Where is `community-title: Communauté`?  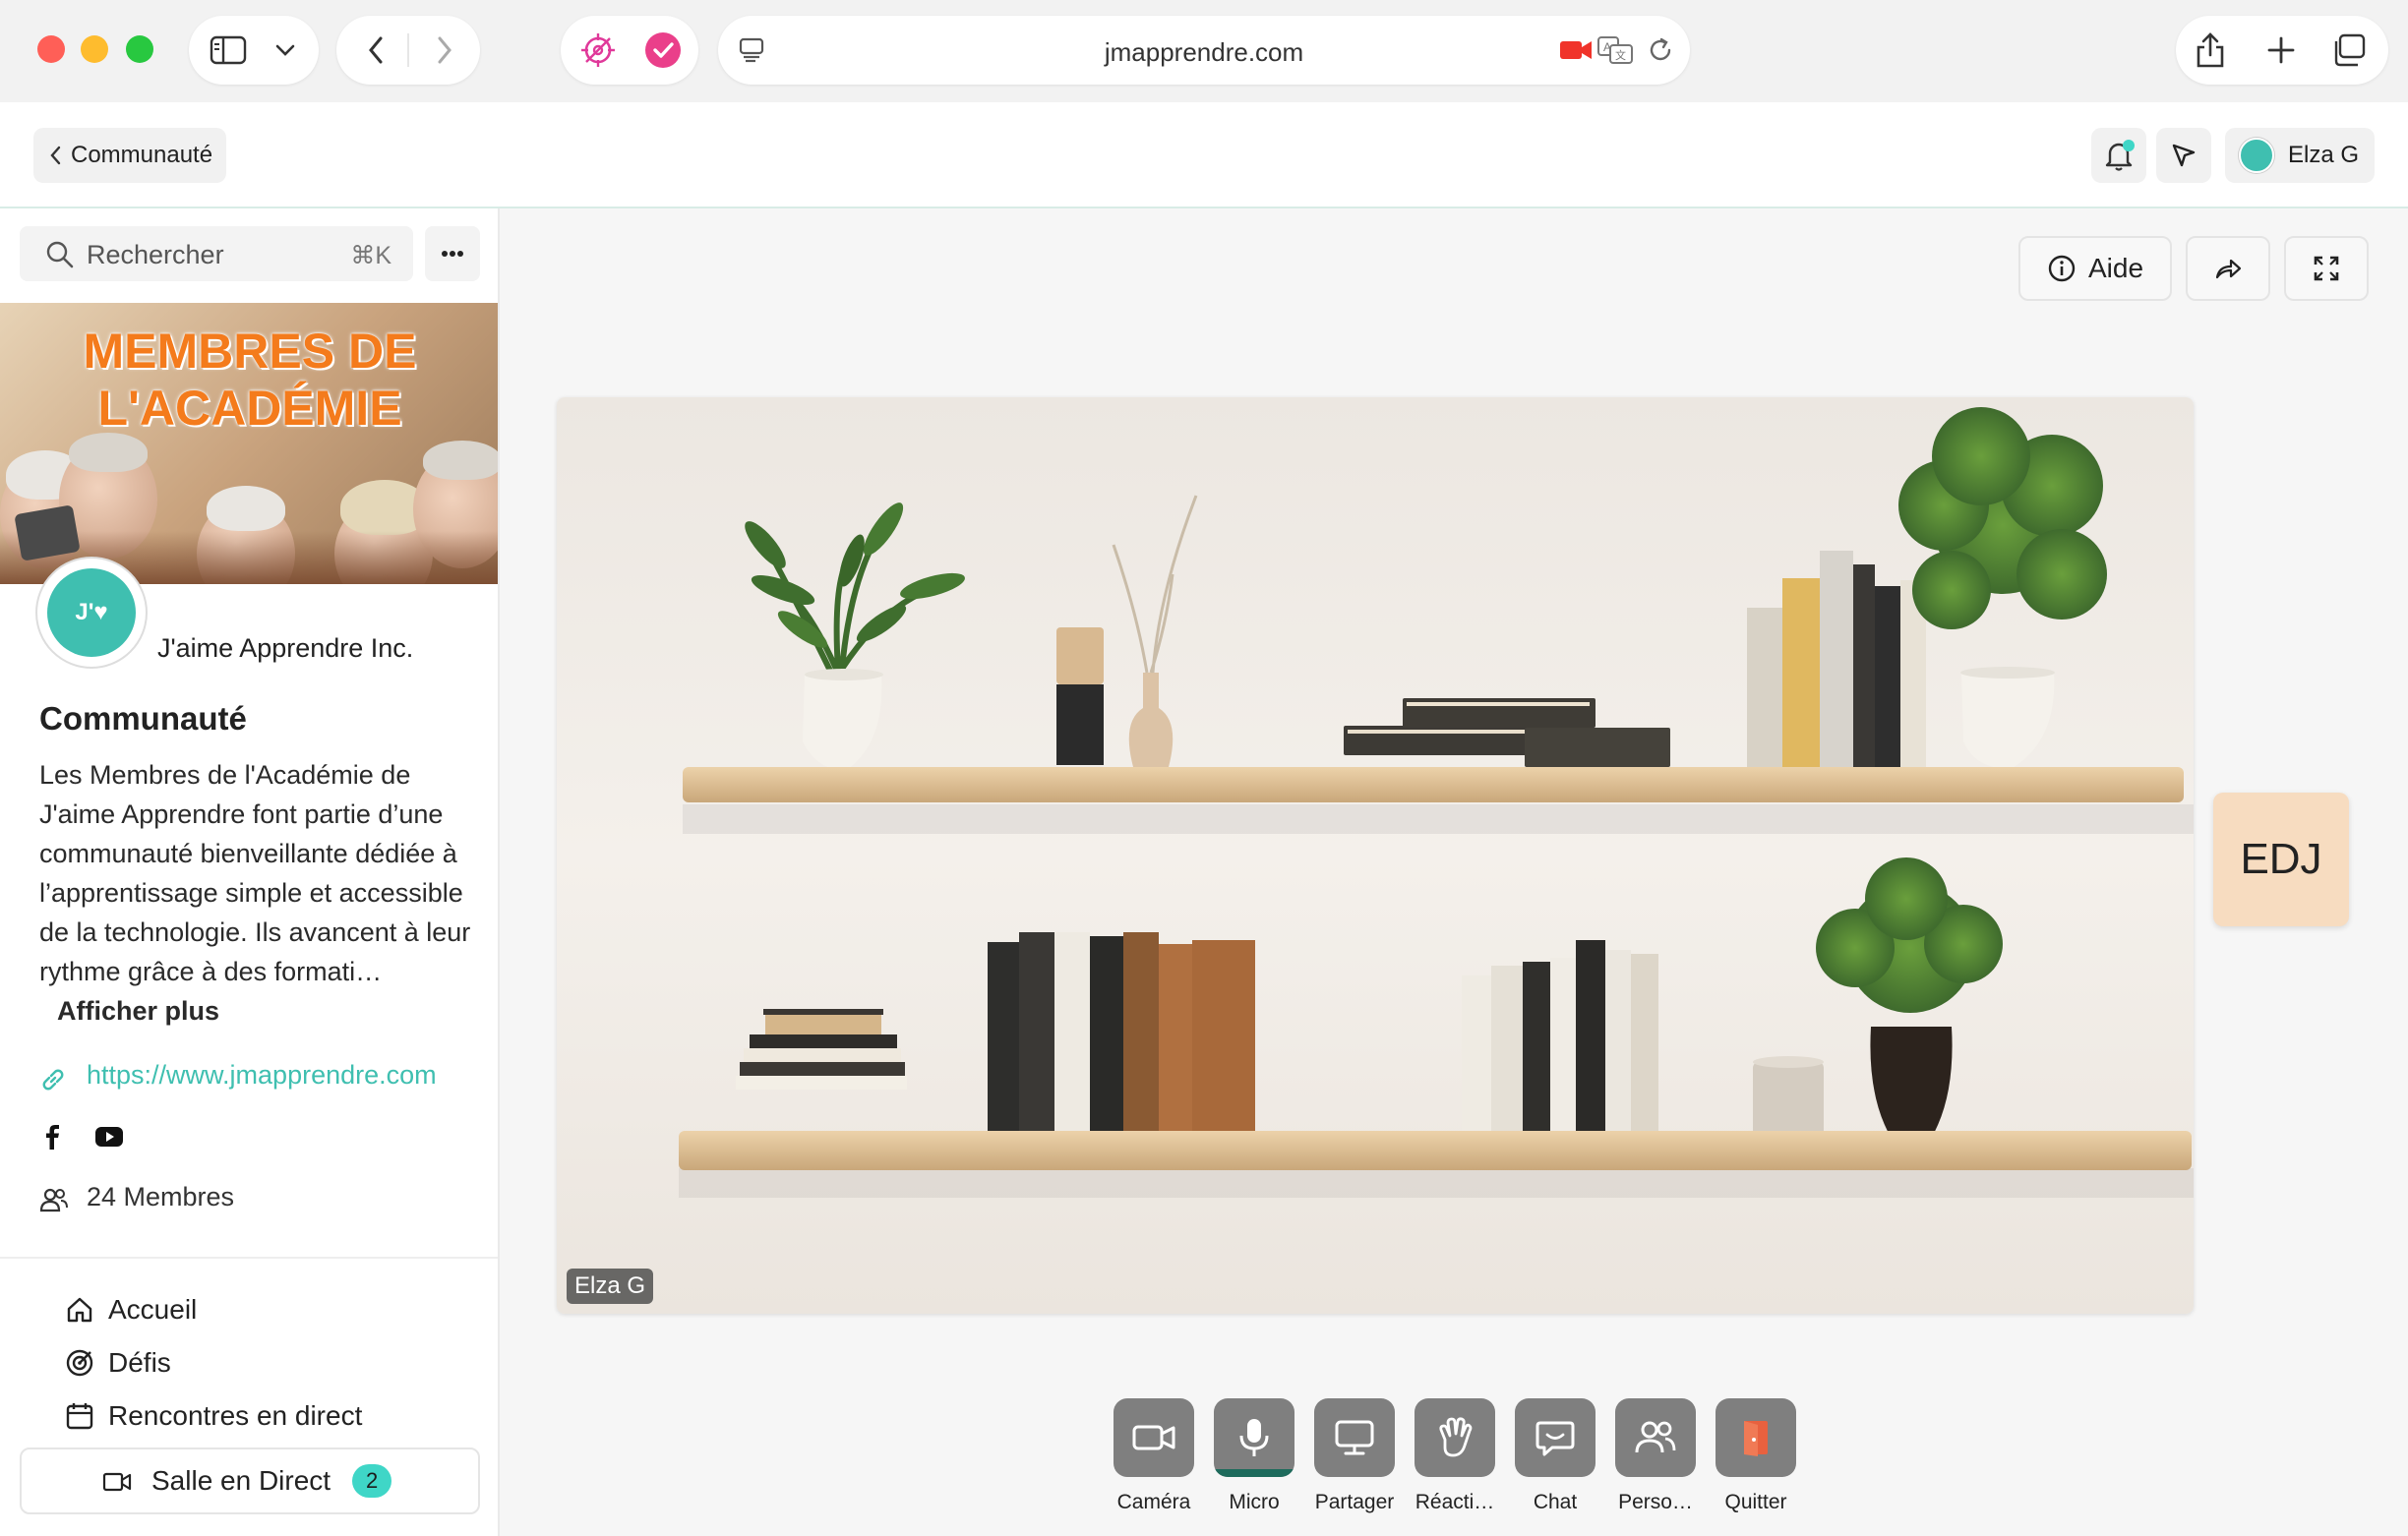 community-title: Communauté is located at coordinates (143, 718).